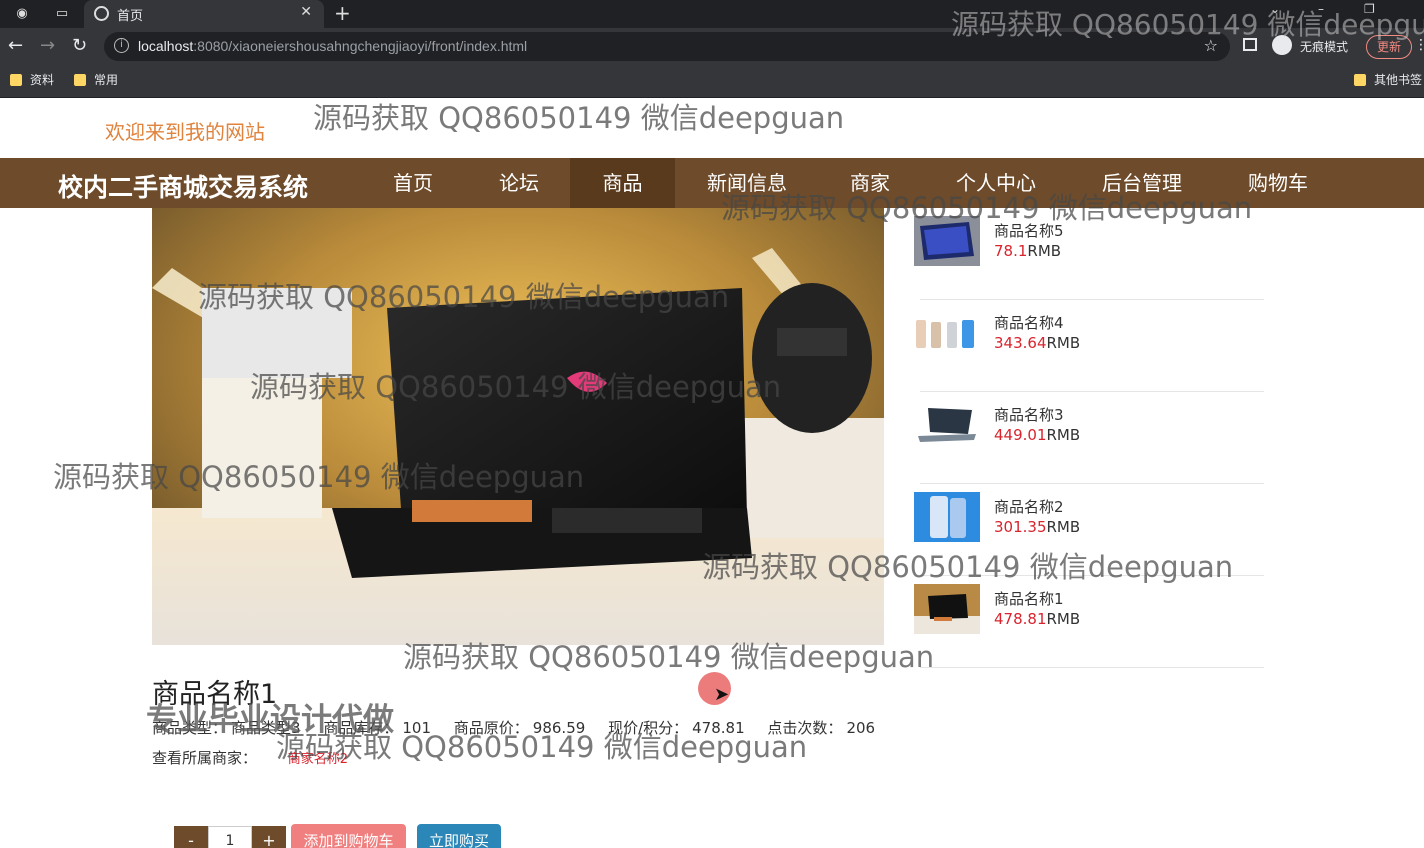 The height and width of the screenshot is (848, 1424). Describe the element at coordinates (1092, 667) in the screenshot. I see `divider` at that location.